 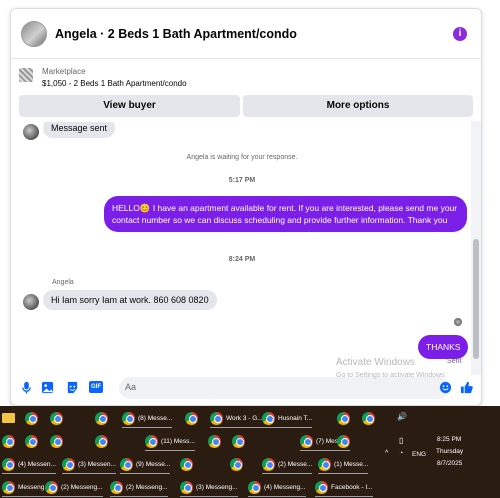 What do you see at coordinates (449, 463) in the screenshot?
I see `clock-date: 8/7/2025` at bounding box center [449, 463].